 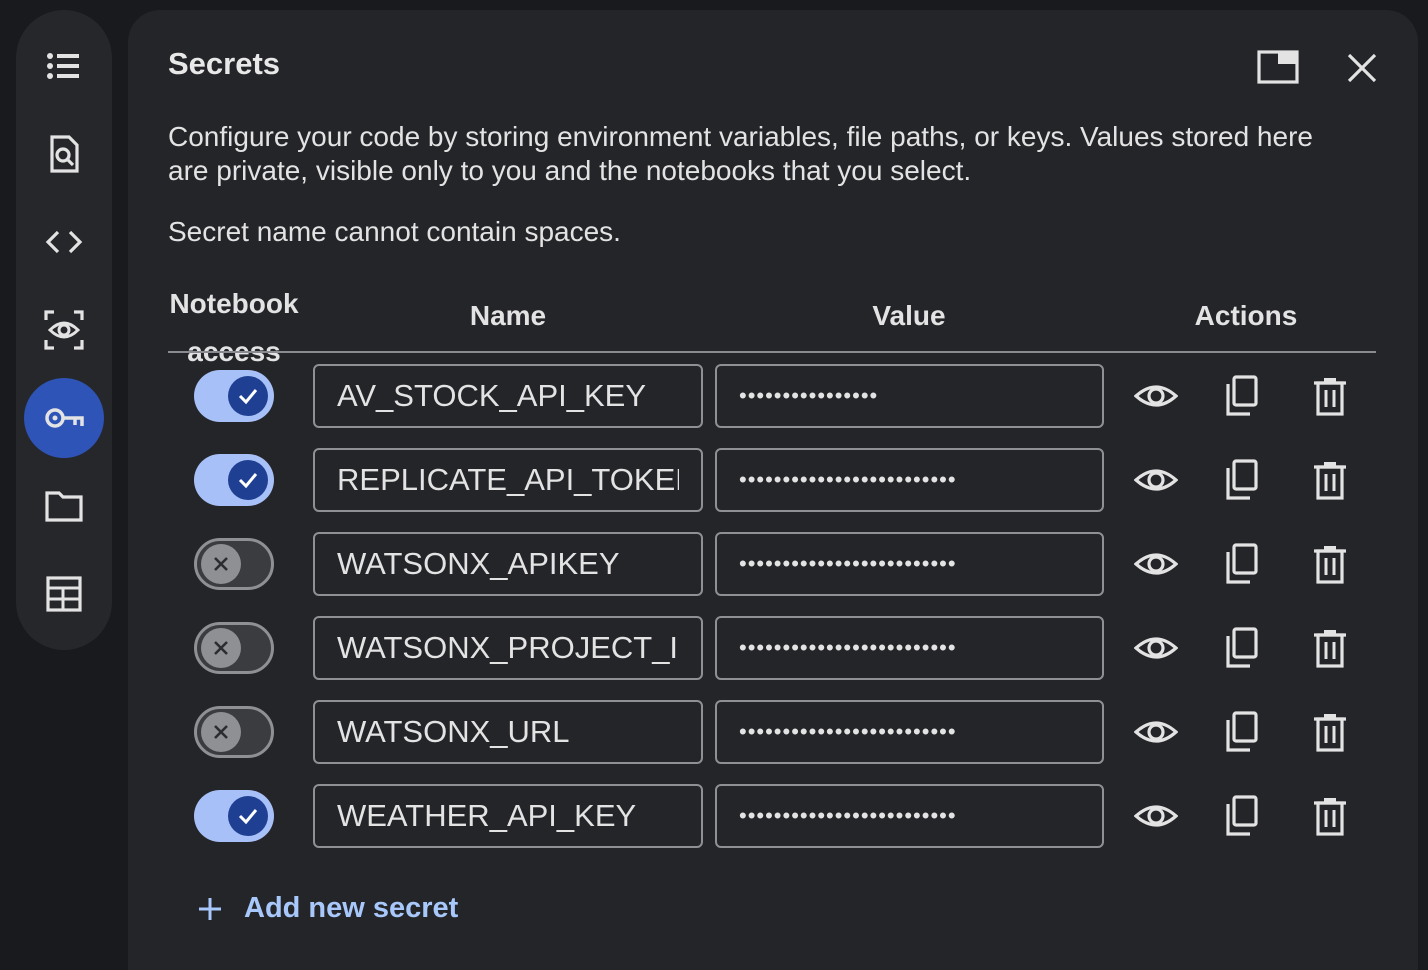 I want to click on close-icon, so click(x=1362, y=68).